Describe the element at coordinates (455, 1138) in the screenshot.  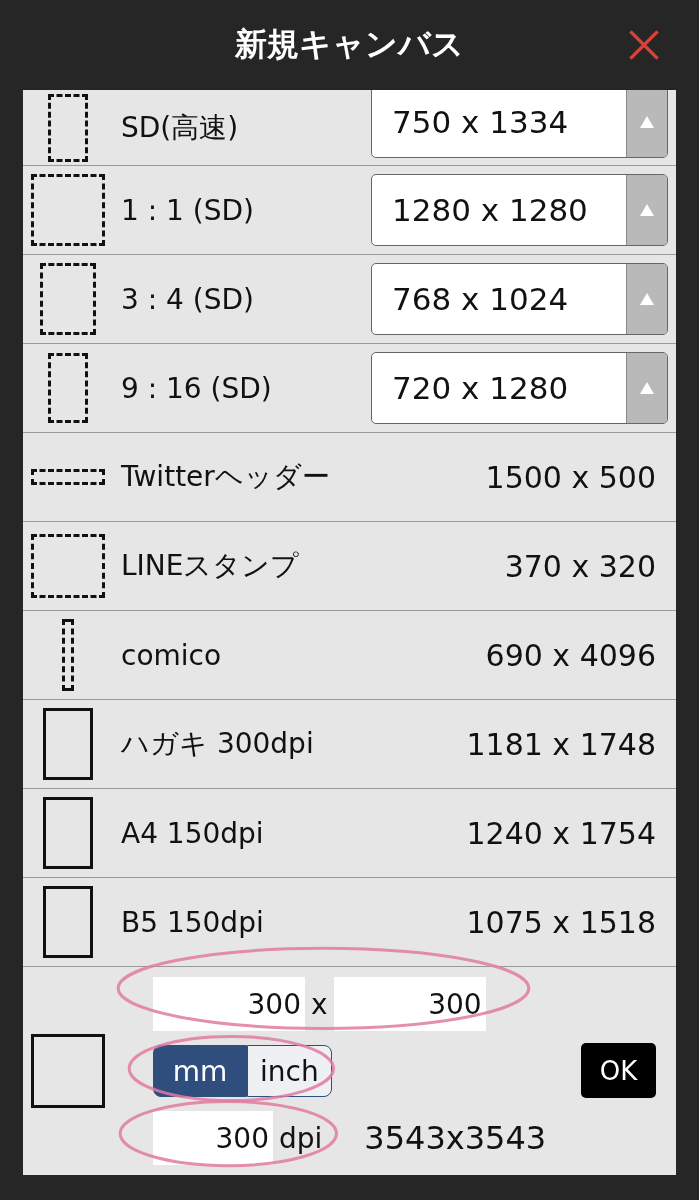
I see `pixel-size: 3543x3543` at that location.